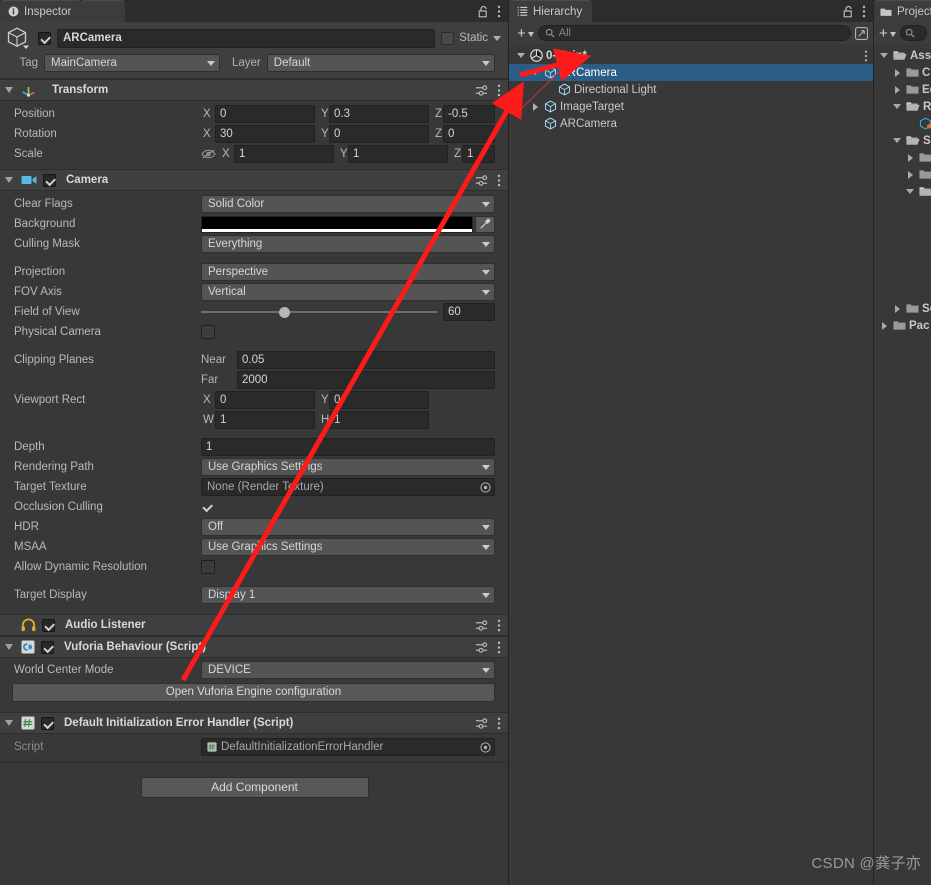 The image size is (931, 885). What do you see at coordinates (469, 134) in the screenshot?
I see `rotation-z-input: 0` at bounding box center [469, 134].